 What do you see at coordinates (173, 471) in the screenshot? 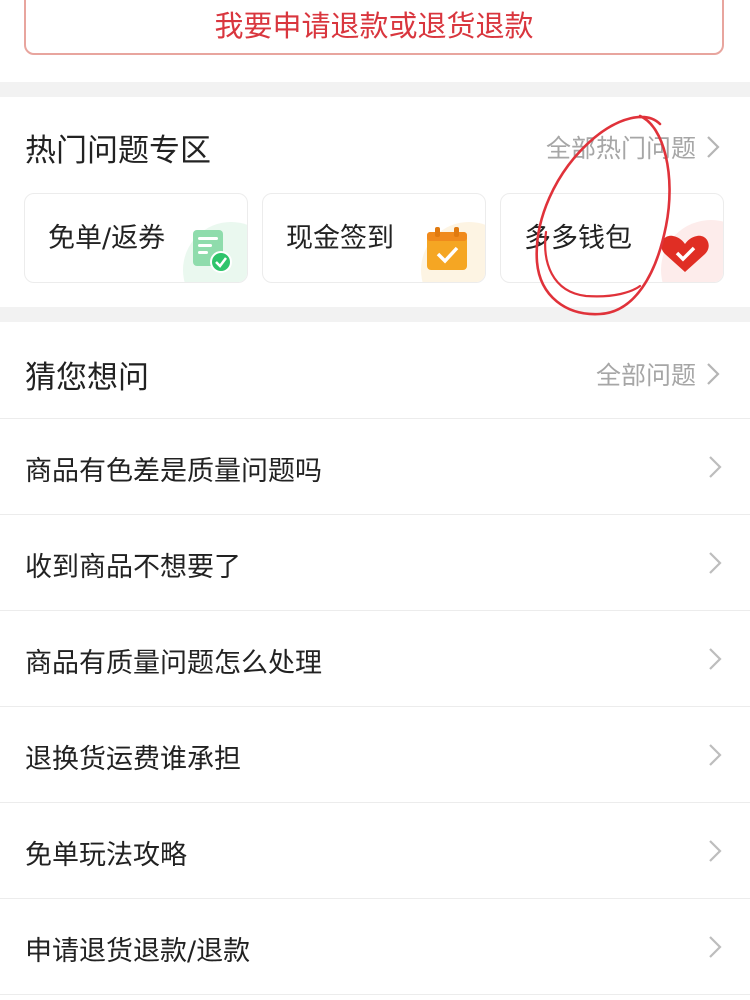
I see `question-label: 商品有色差是质量问题吗` at bounding box center [173, 471].